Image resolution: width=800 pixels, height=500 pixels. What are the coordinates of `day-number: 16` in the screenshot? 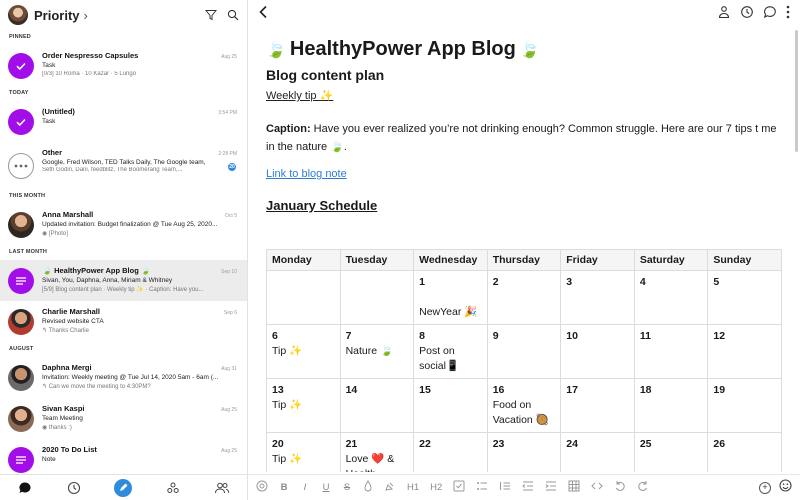 It's located at (498, 390).